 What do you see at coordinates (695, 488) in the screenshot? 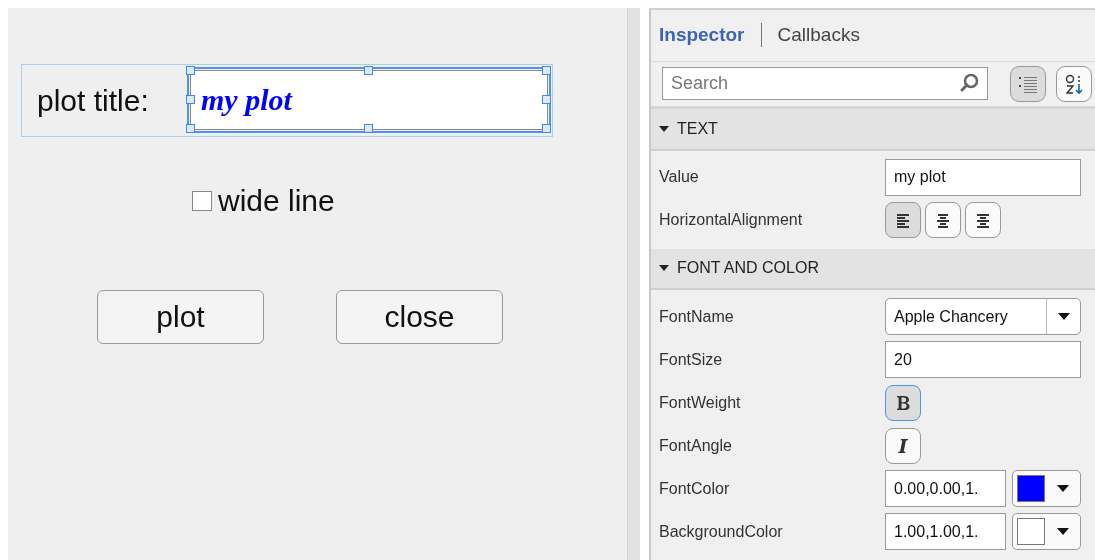
I see `property-label: FontColor` at bounding box center [695, 488].